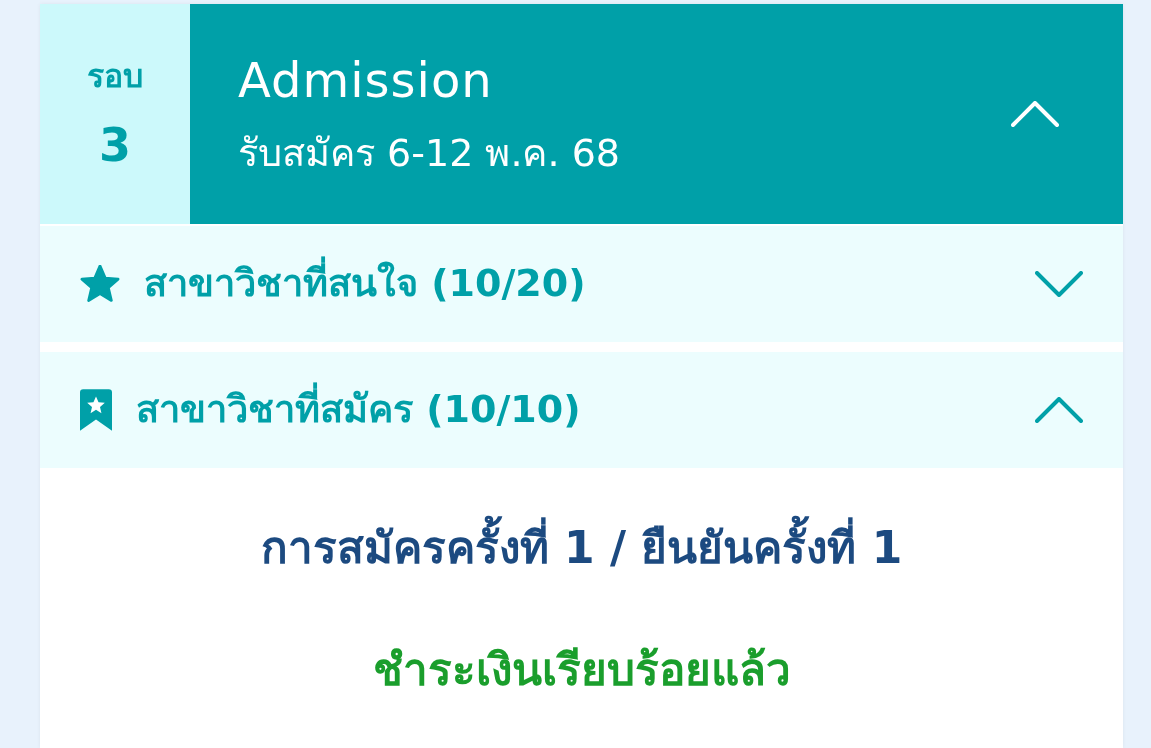 Image resolution: width=1151 pixels, height=748 pixels. What do you see at coordinates (581, 410) in the screenshot?
I see `section-header: สาขาวิชาที่สมัคร (10/10)` at bounding box center [581, 410].